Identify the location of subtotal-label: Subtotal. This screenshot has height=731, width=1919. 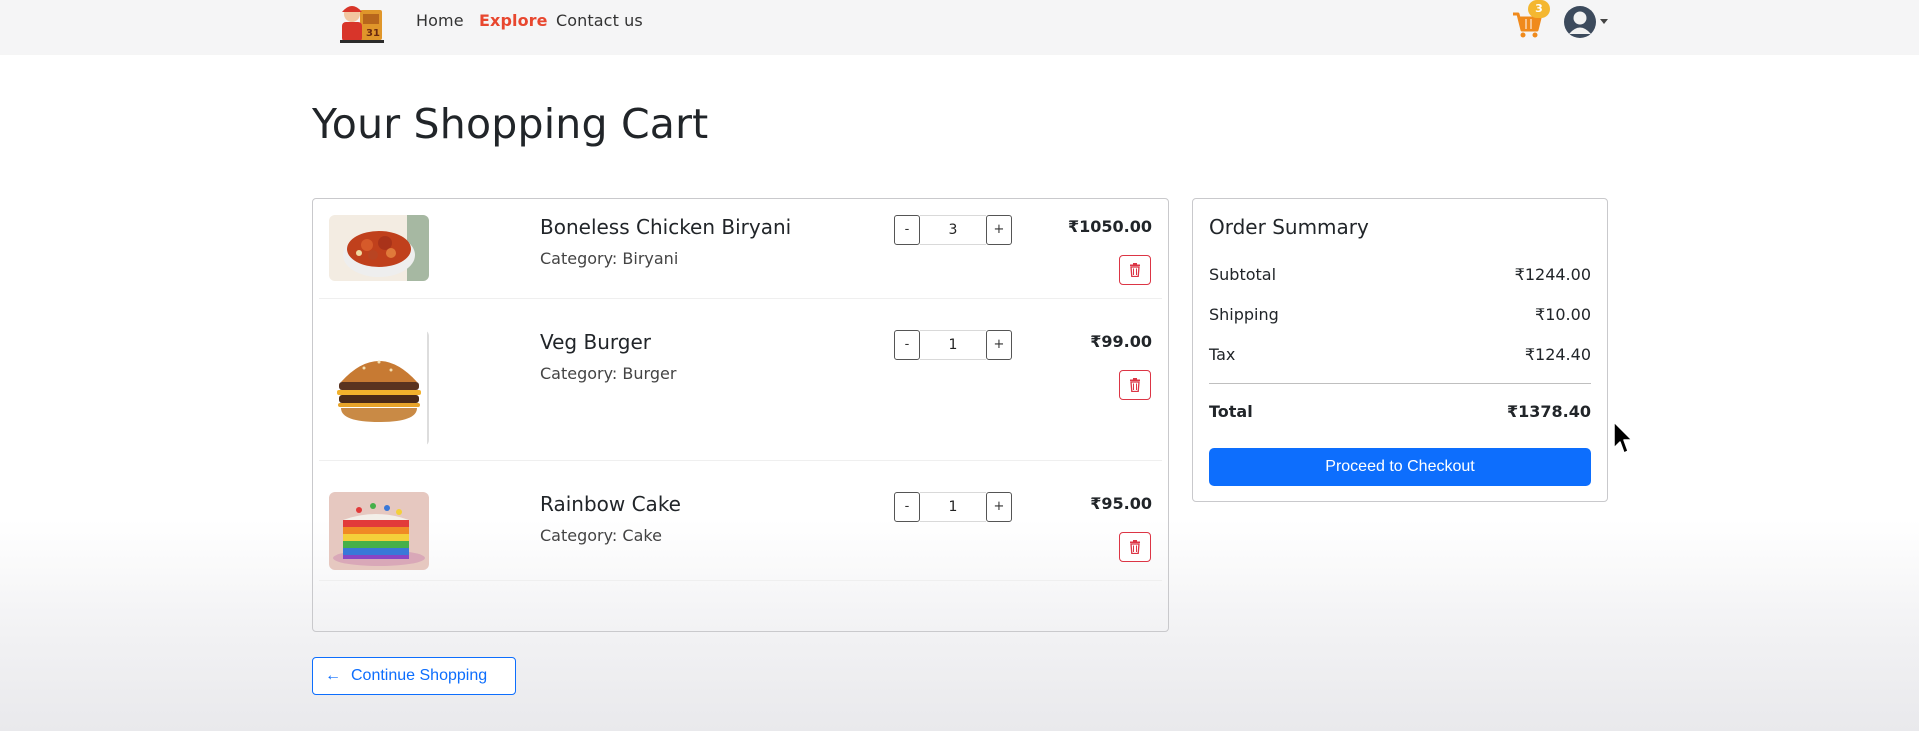
(1243, 274).